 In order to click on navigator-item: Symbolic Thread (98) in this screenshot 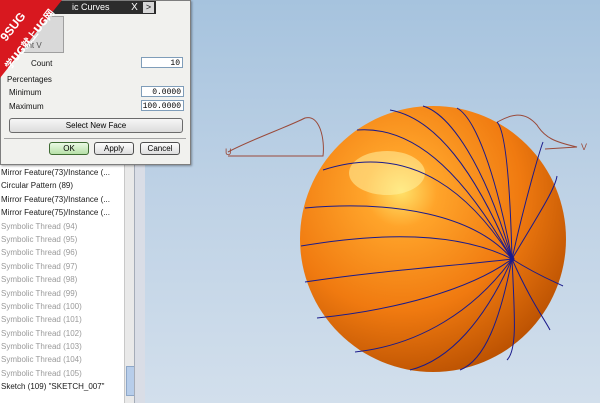, I will do `click(62, 279)`.